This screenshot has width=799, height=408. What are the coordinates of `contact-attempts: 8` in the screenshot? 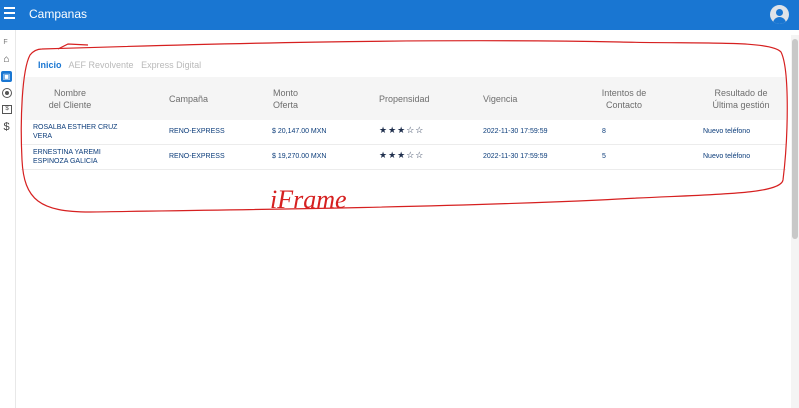 It's located at (604, 131).